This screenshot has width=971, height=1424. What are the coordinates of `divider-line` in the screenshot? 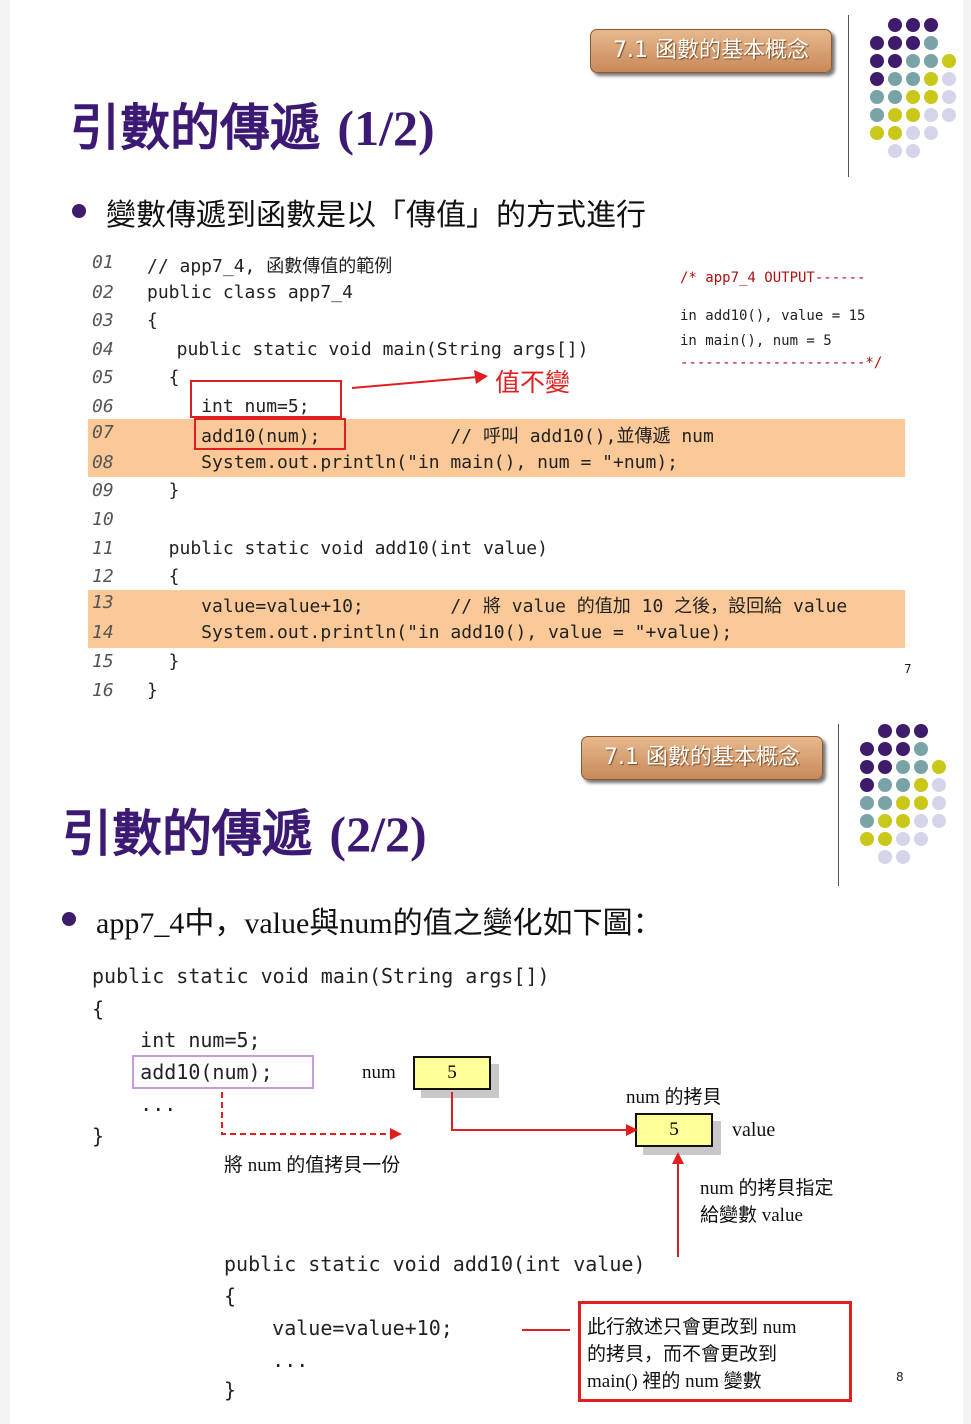 It's located at (848, 96).